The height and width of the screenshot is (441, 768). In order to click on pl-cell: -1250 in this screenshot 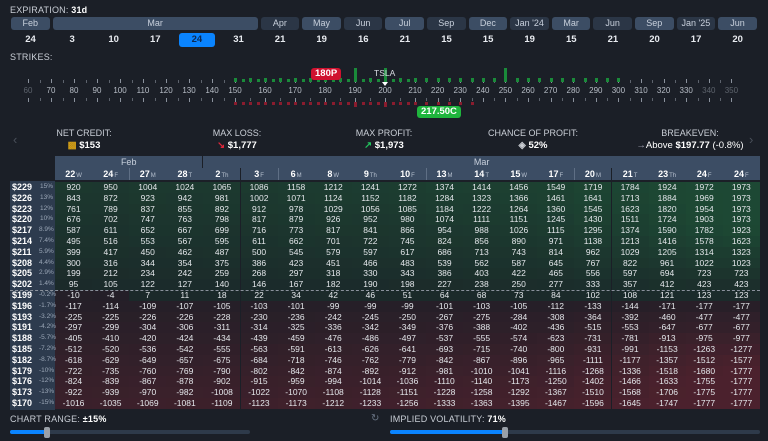, I will do `click(556, 382)`.